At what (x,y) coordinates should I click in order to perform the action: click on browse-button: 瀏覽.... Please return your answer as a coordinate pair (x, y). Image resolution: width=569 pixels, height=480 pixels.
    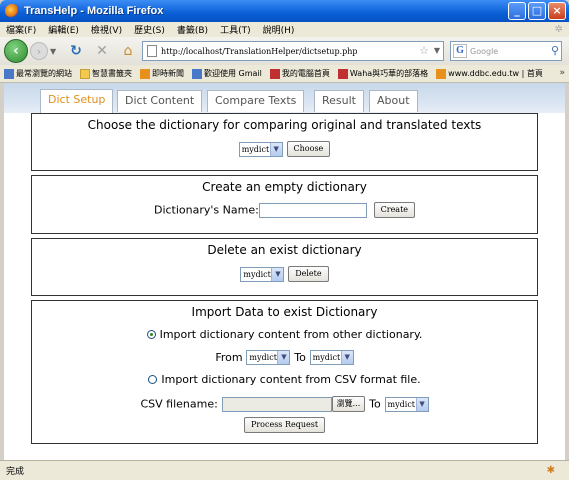
    Looking at the image, I should click on (348, 404).